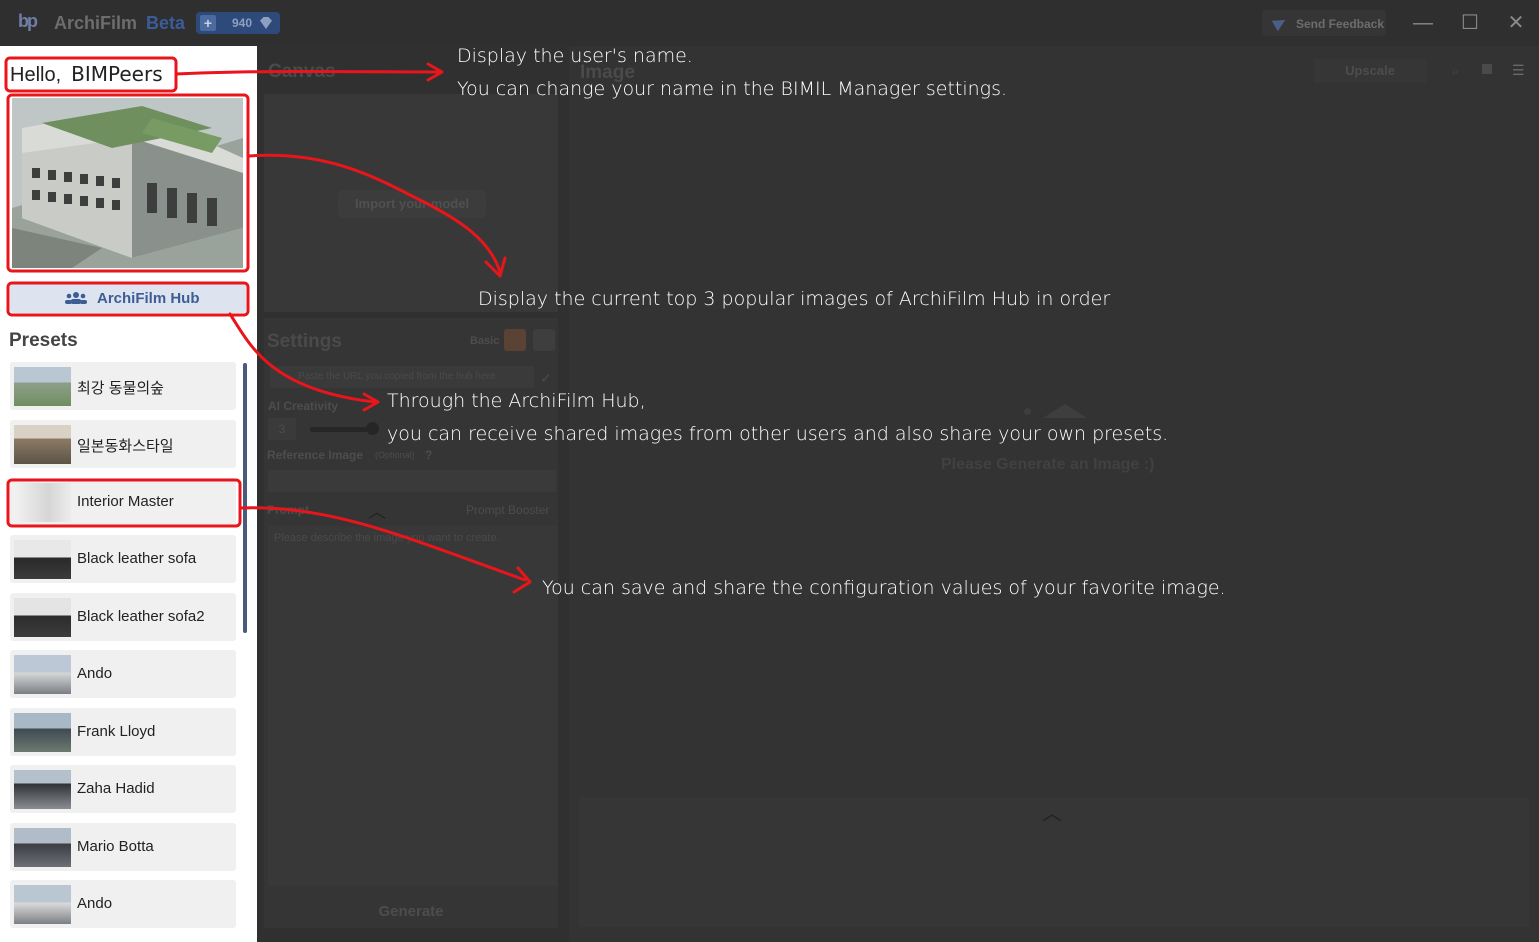 This screenshot has width=1539, height=942. Describe the element at coordinates (374, 213) in the screenshot. I see `arrow-hub-image` at that location.